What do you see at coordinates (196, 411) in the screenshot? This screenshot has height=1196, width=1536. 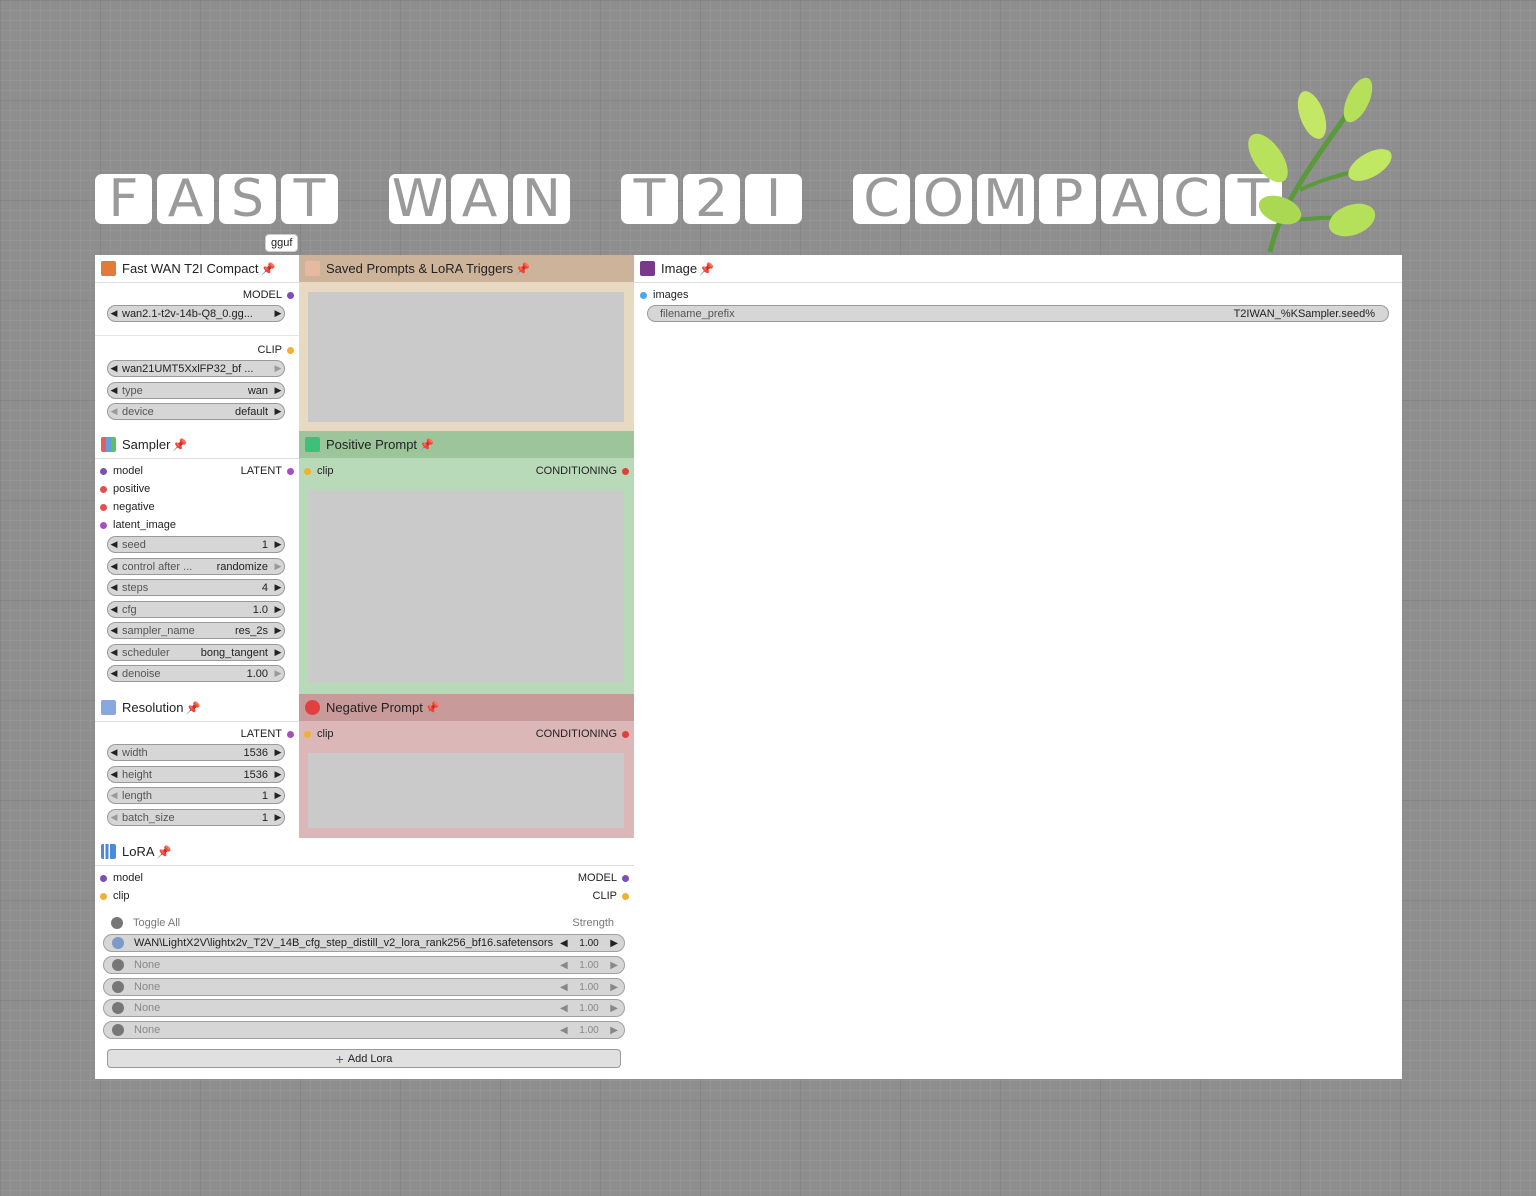 I see `device-select: ◀ device default ▶` at bounding box center [196, 411].